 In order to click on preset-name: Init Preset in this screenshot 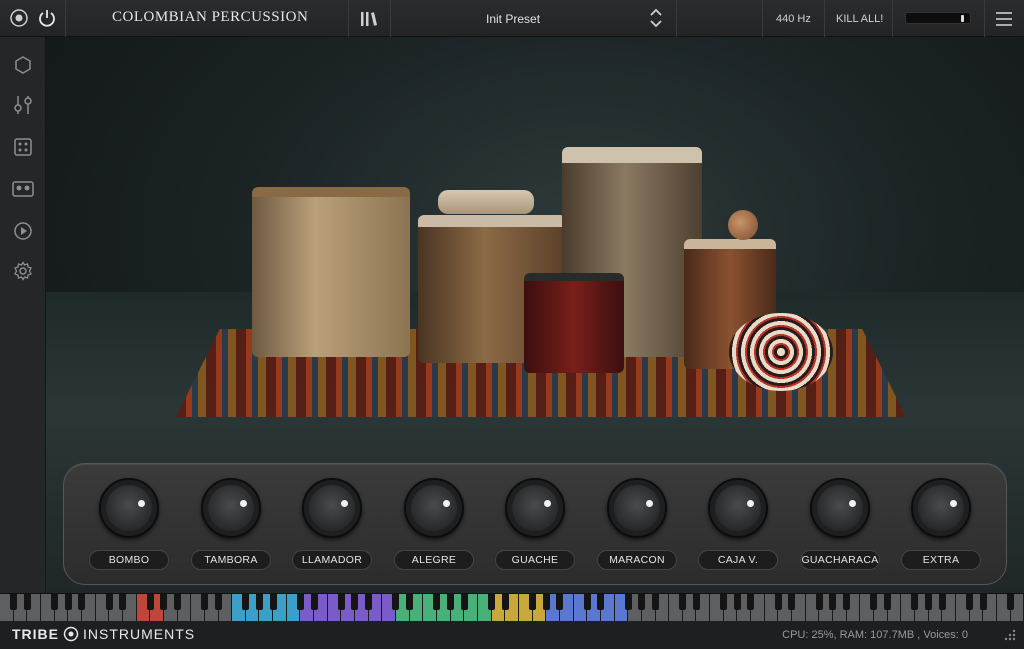, I will do `click(513, 19)`.